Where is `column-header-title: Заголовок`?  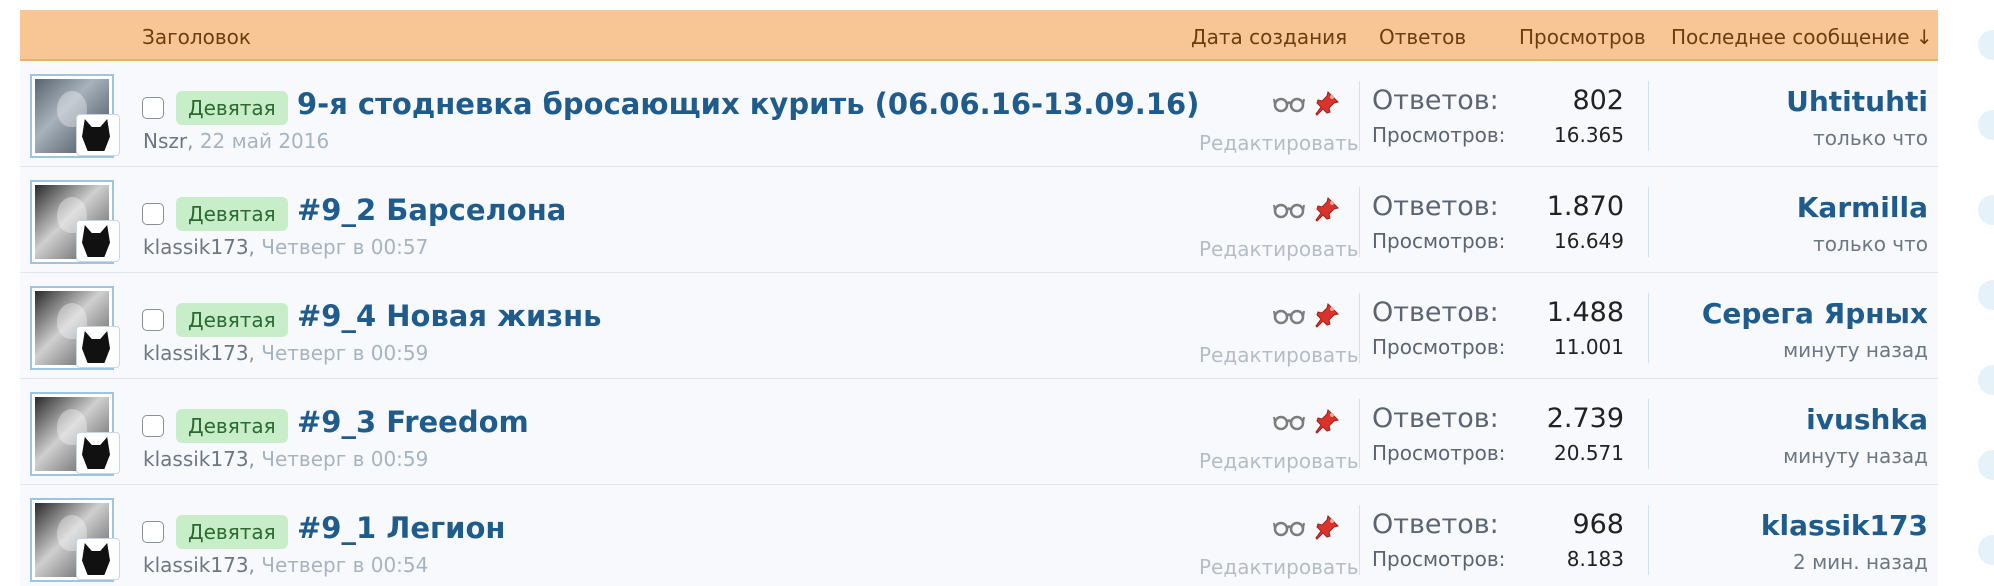
column-header-title: Заголовок is located at coordinates (196, 37).